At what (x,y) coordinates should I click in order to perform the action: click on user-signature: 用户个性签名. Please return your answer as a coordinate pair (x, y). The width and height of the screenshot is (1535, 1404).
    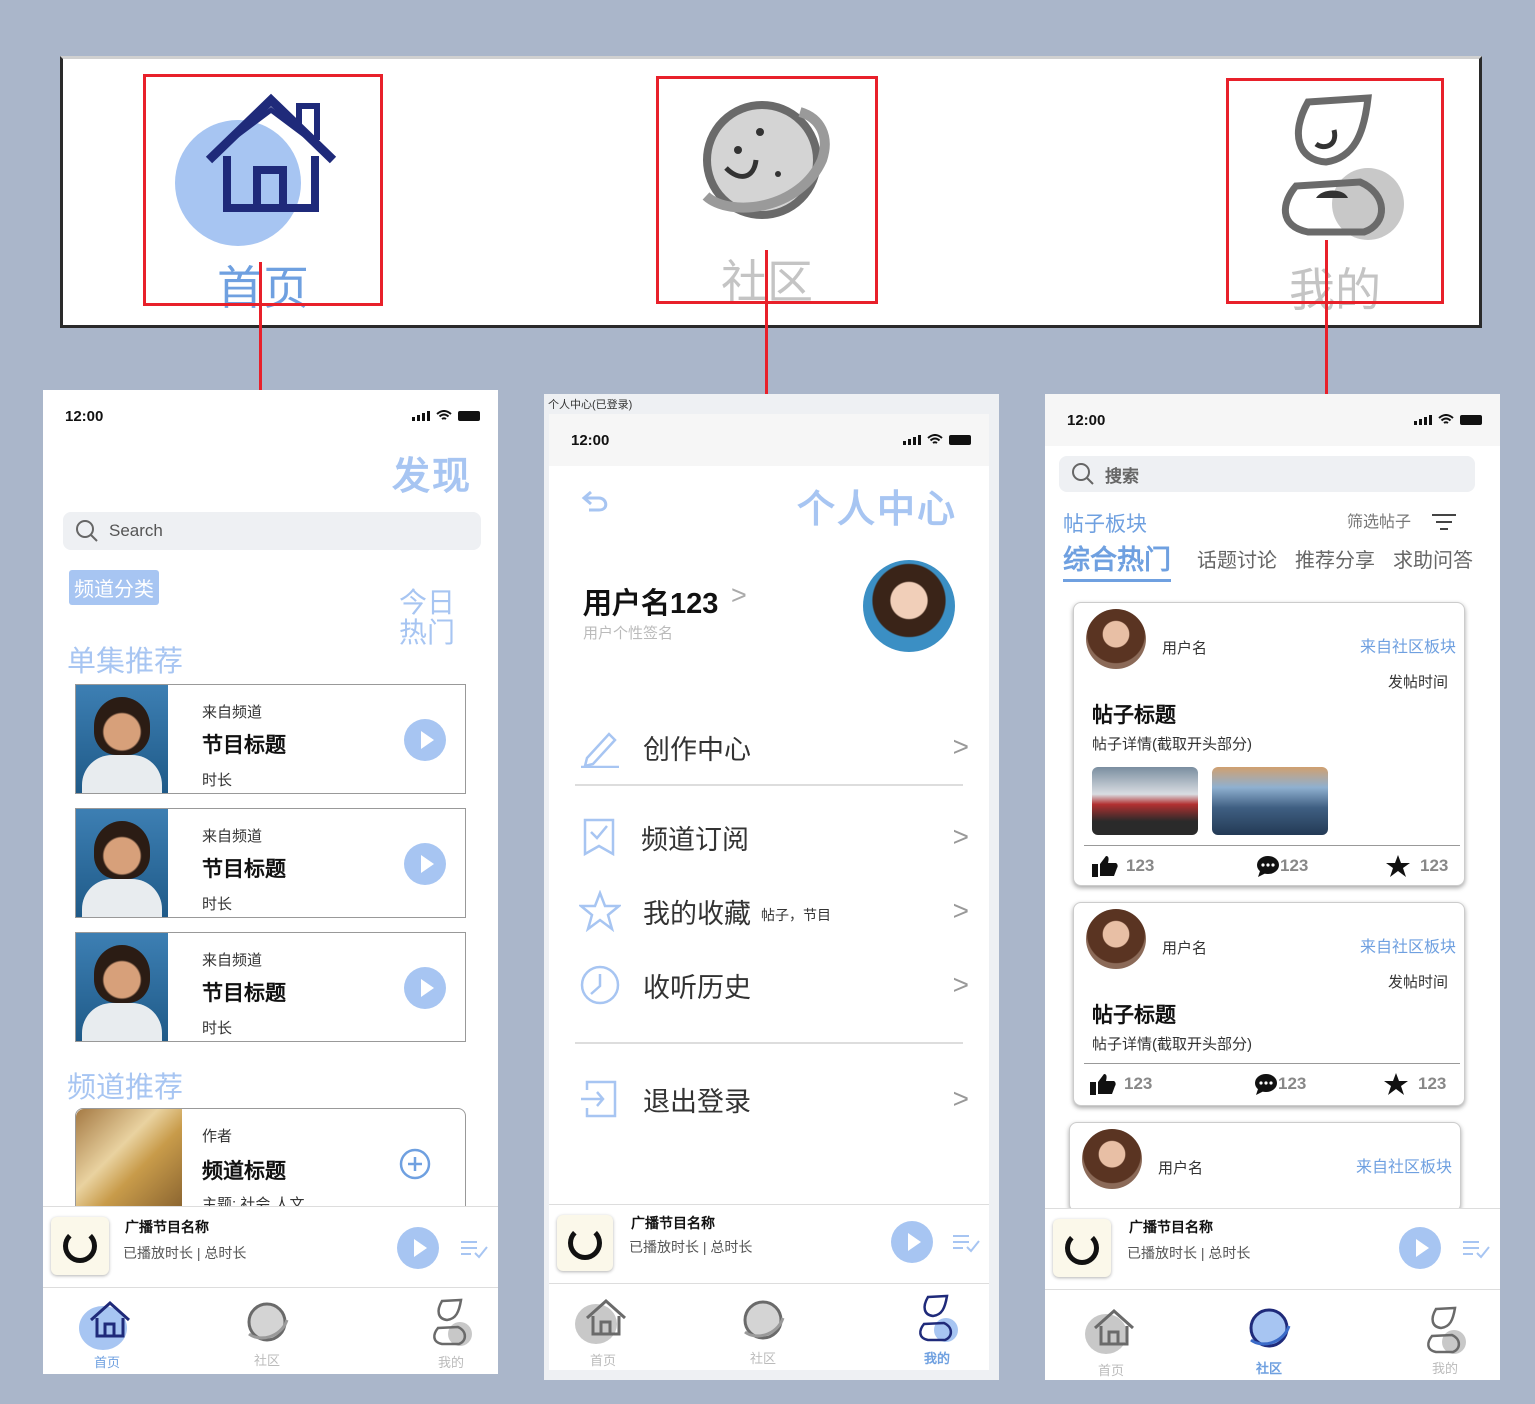
    Looking at the image, I should click on (628, 633).